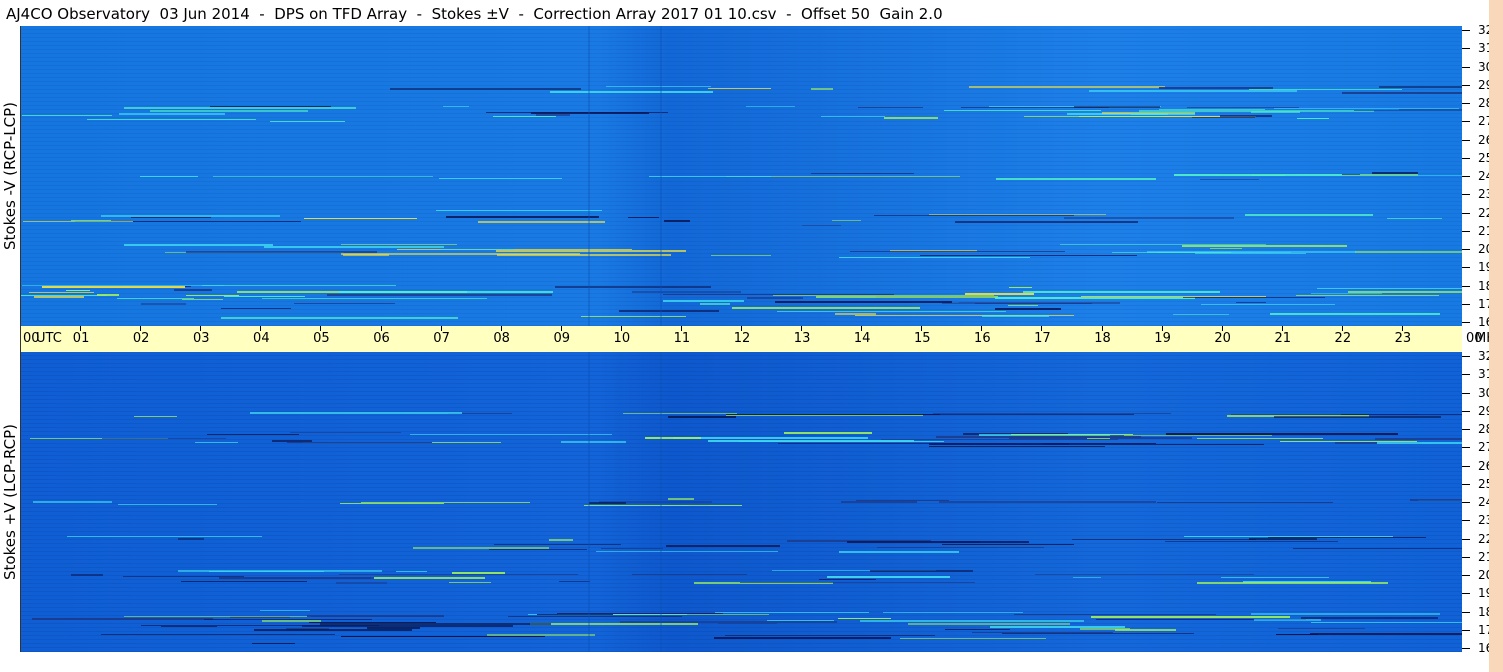  What do you see at coordinates (682, 338) in the screenshot?
I see `time-tick-label: 11` at bounding box center [682, 338].